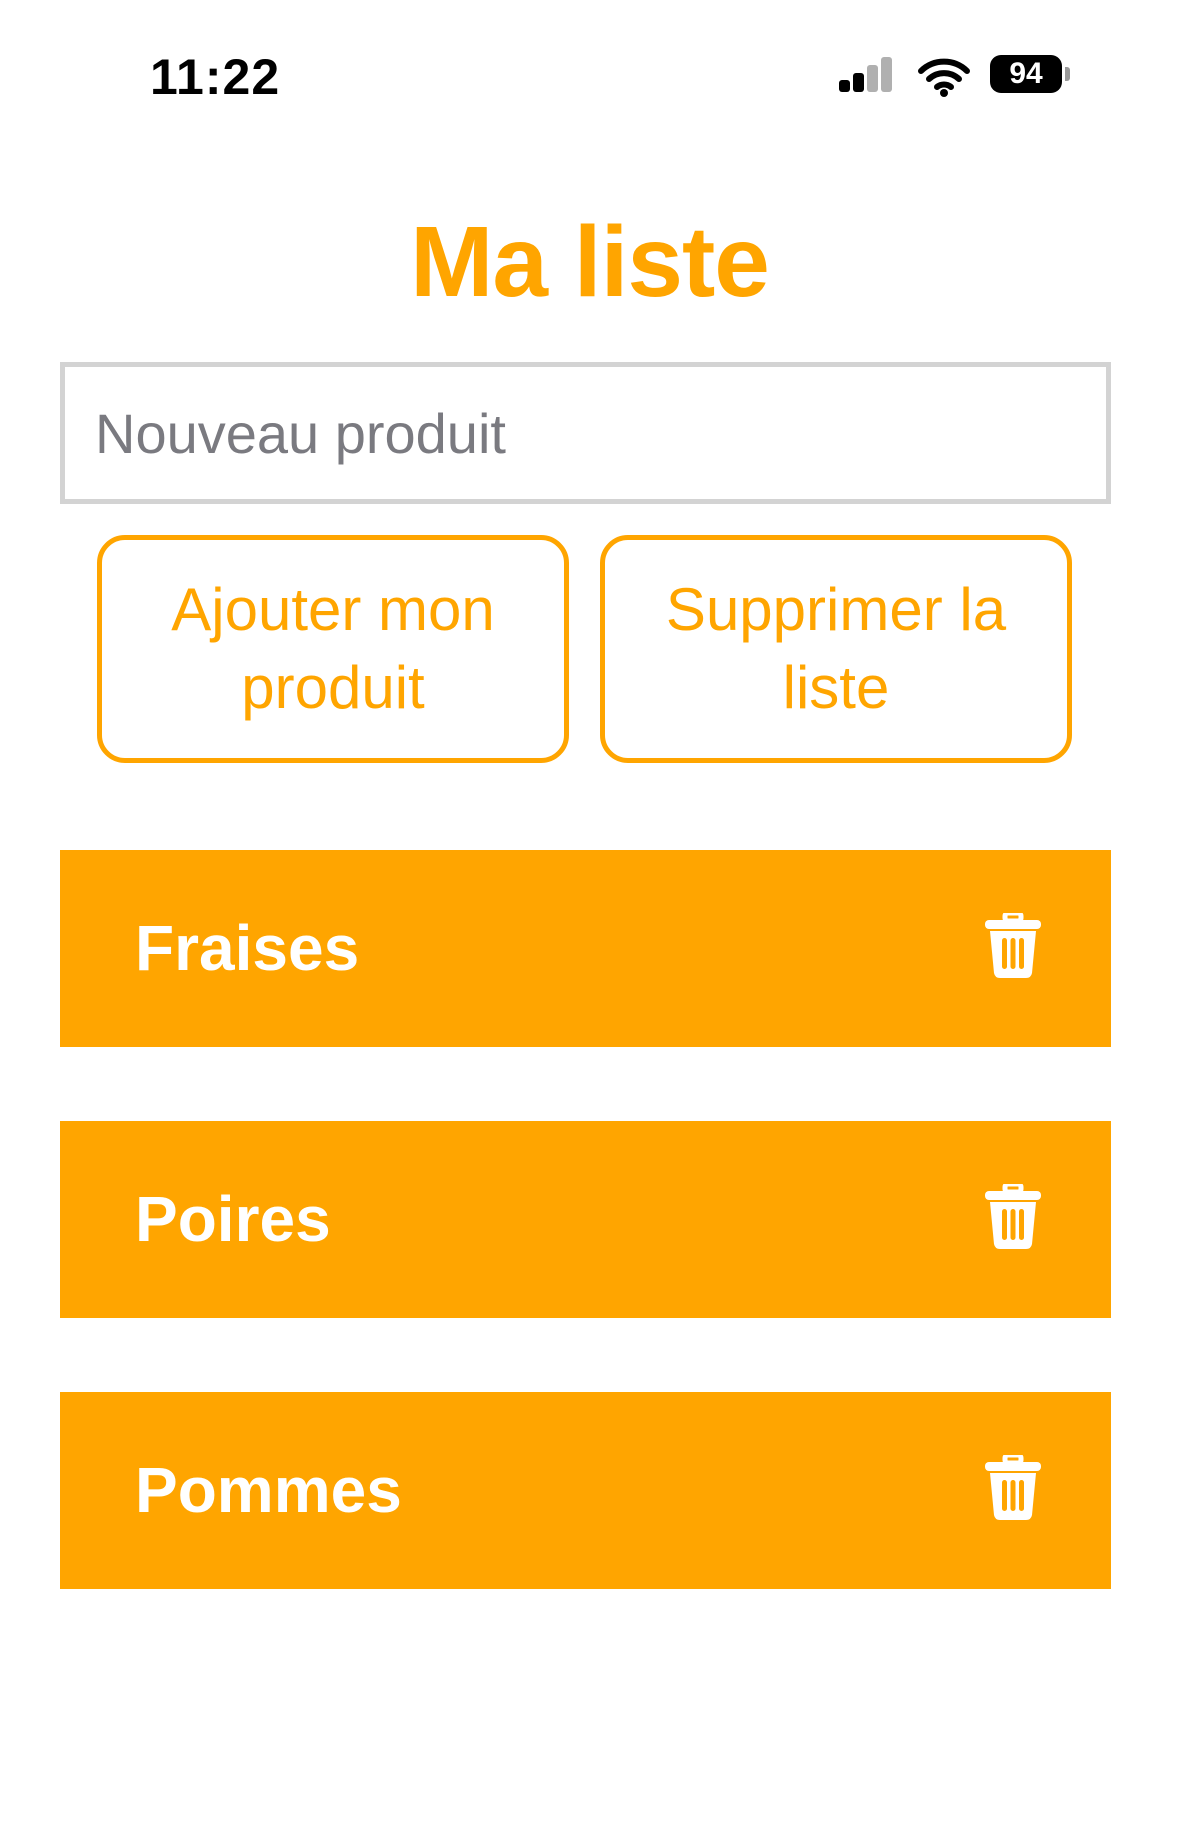 The width and height of the screenshot is (1179, 1824). What do you see at coordinates (585, 1490) in the screenshot?
I see `list-item: Pommes` at bounding box center [585, 1490].